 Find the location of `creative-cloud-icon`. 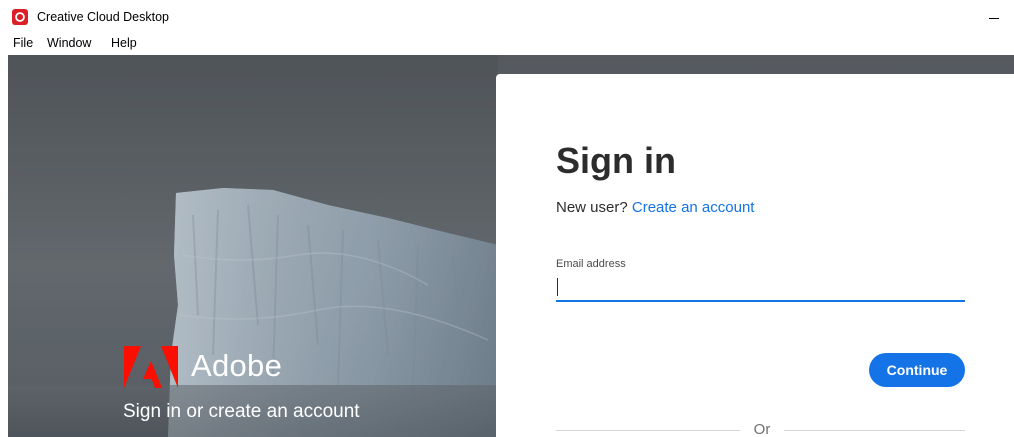

creative-cloud-icon is located at coordinates (20, 17).